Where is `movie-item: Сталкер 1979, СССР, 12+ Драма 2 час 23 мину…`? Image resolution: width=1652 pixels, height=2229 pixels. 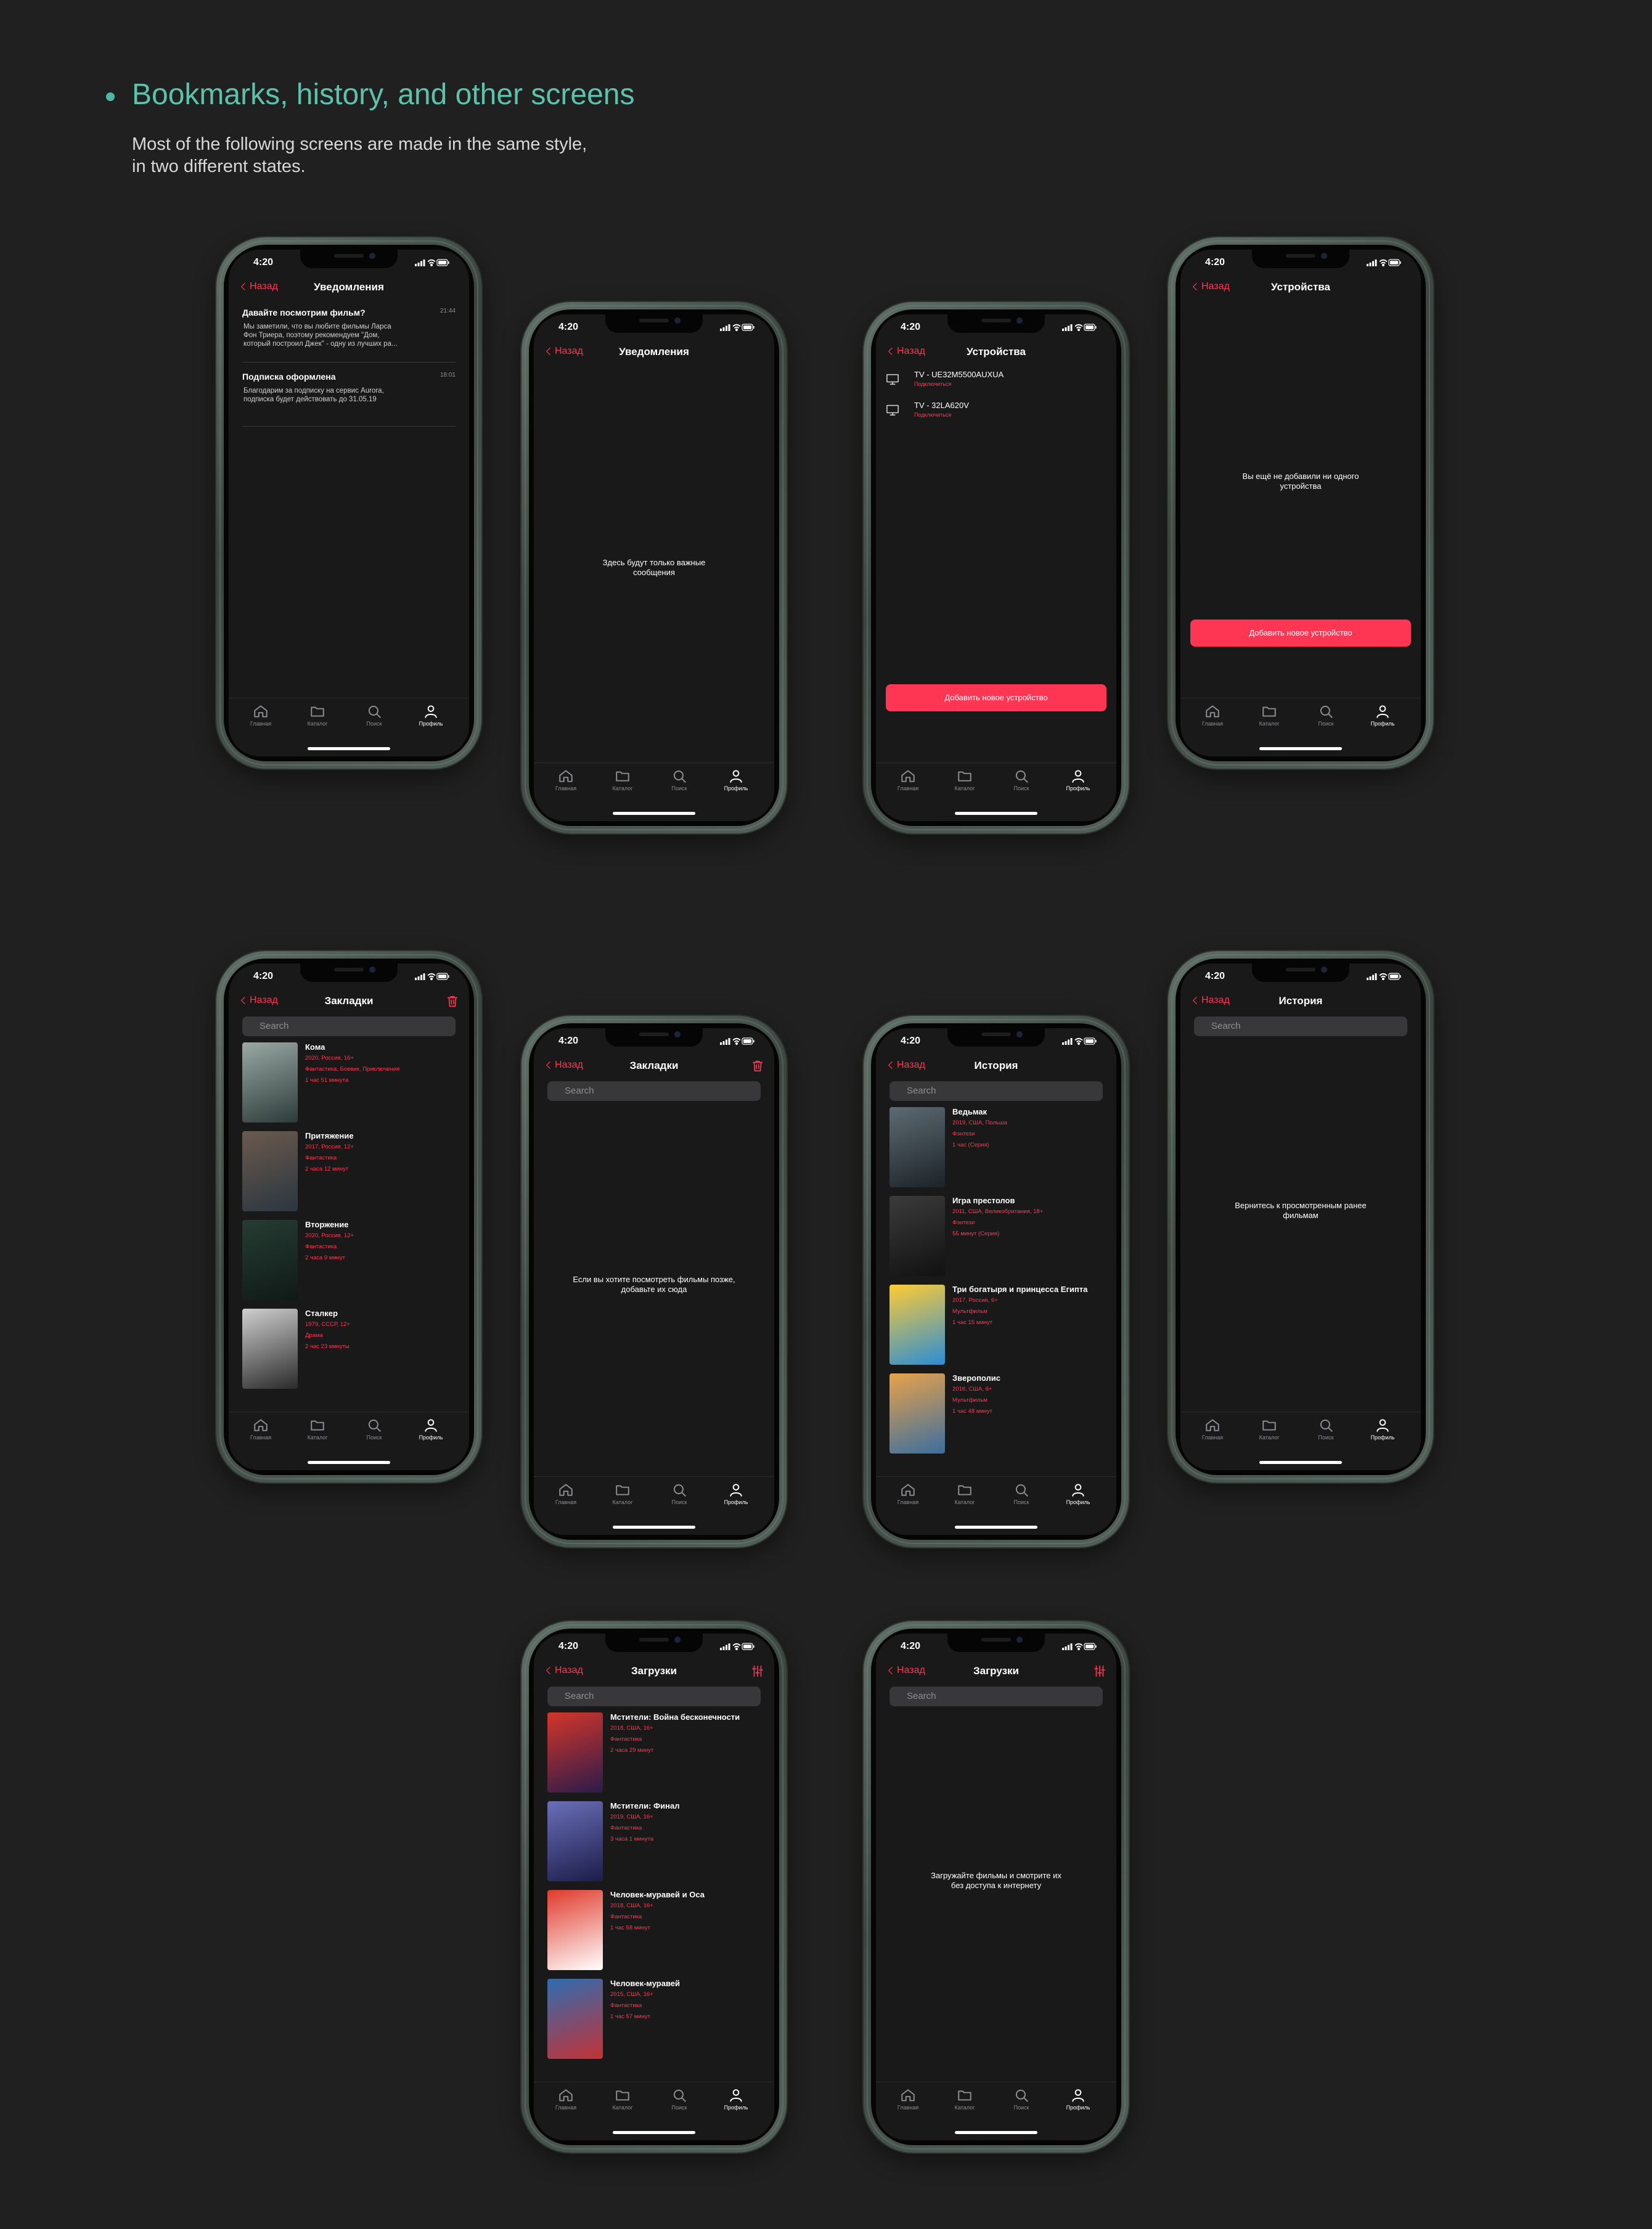 movie-item: Сталкер 1979, СССР, 12+ Драма 2 час 23 мину… is located at coordinates (351, 1352).